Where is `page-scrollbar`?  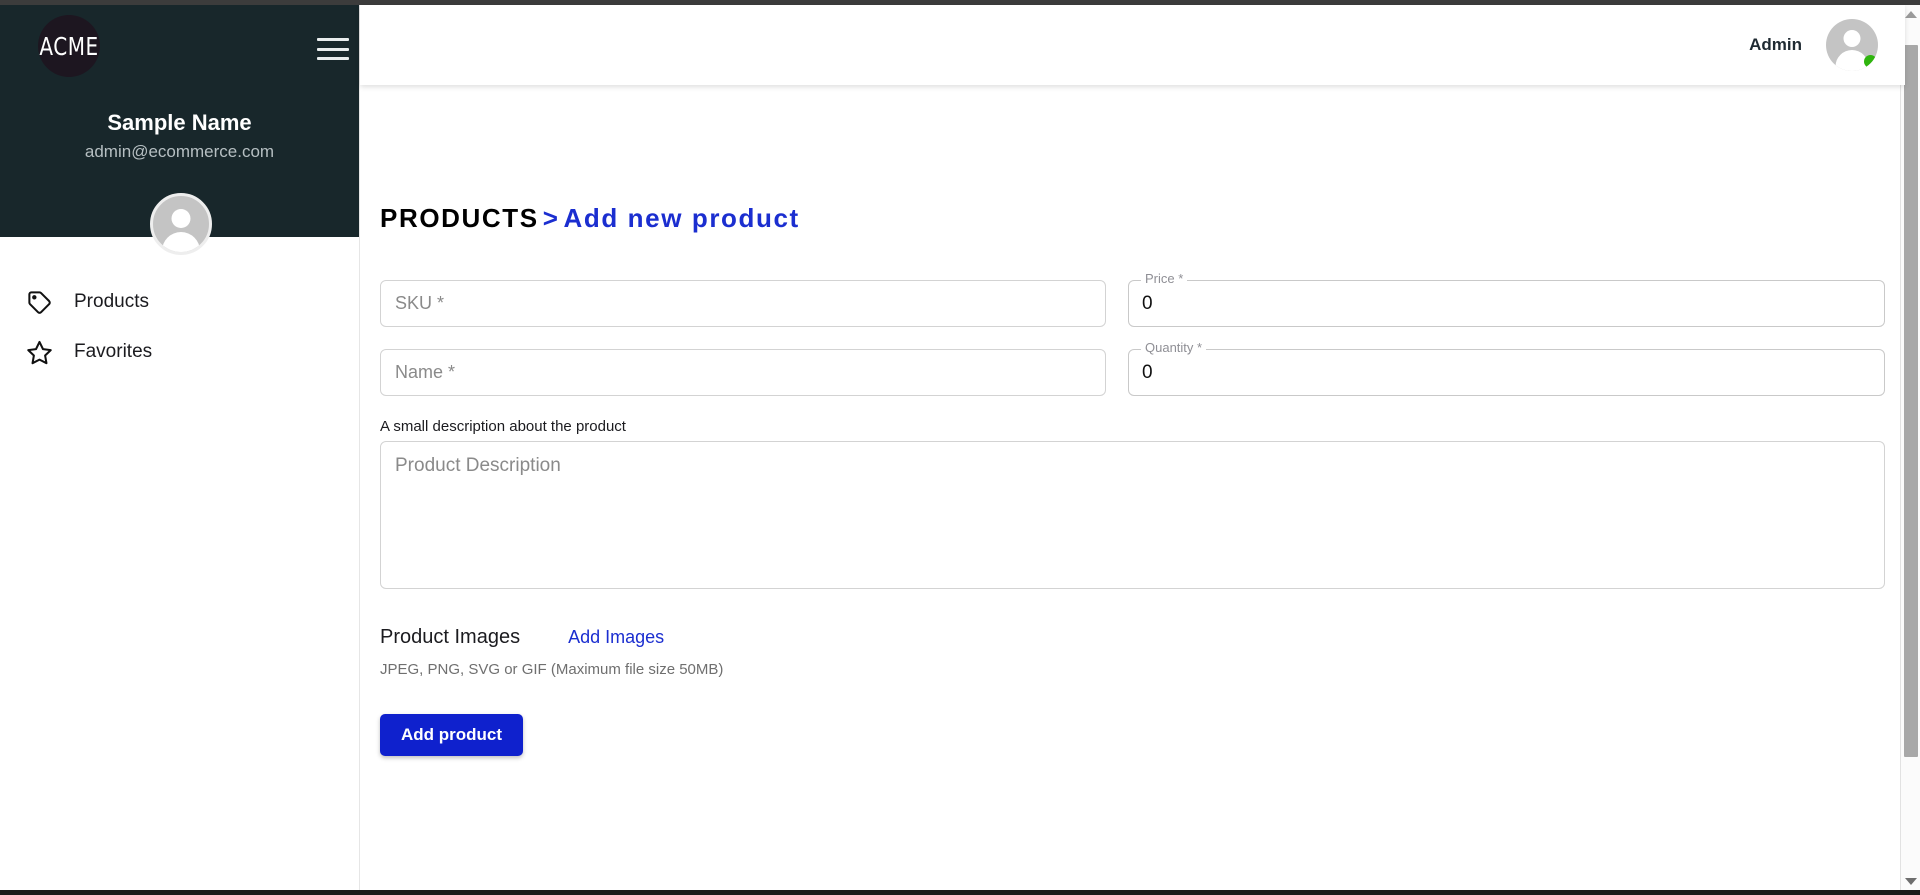
page-scrollbar is located at coordinates (1910, 447).